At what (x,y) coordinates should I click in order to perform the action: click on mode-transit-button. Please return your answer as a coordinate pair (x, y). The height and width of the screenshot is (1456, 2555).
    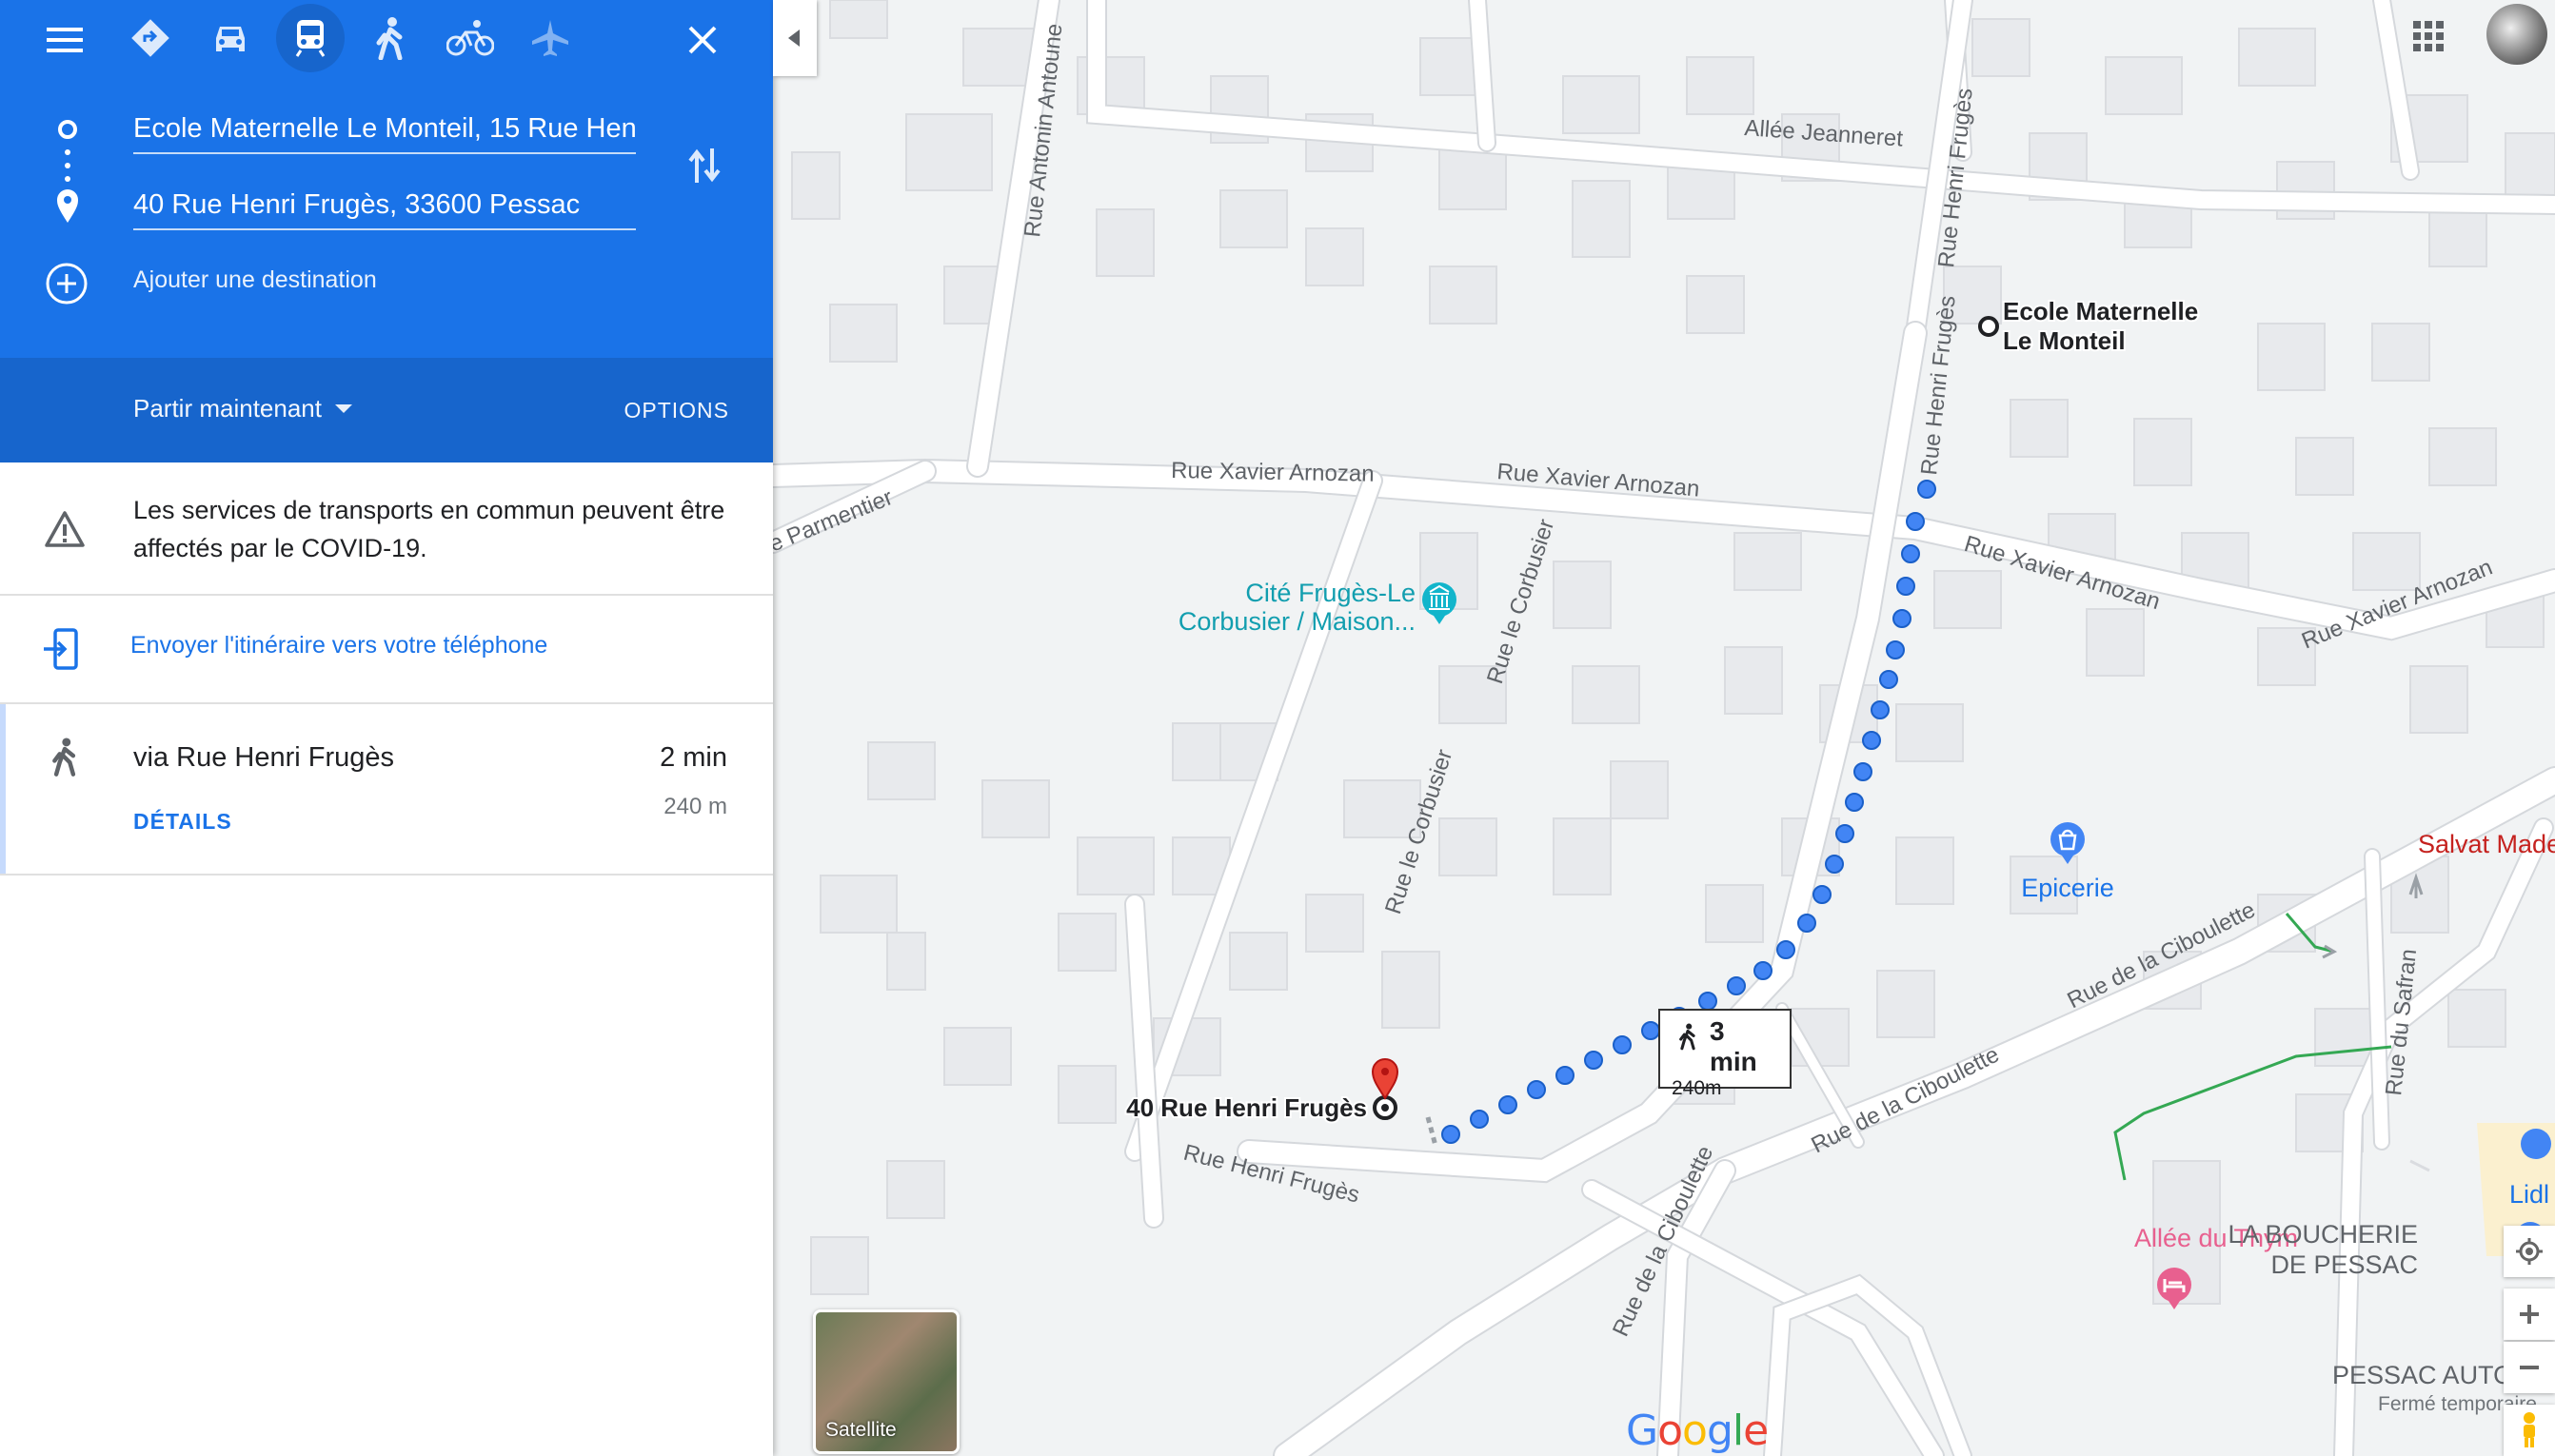
    Looking at the image, I should click on (310, 38).